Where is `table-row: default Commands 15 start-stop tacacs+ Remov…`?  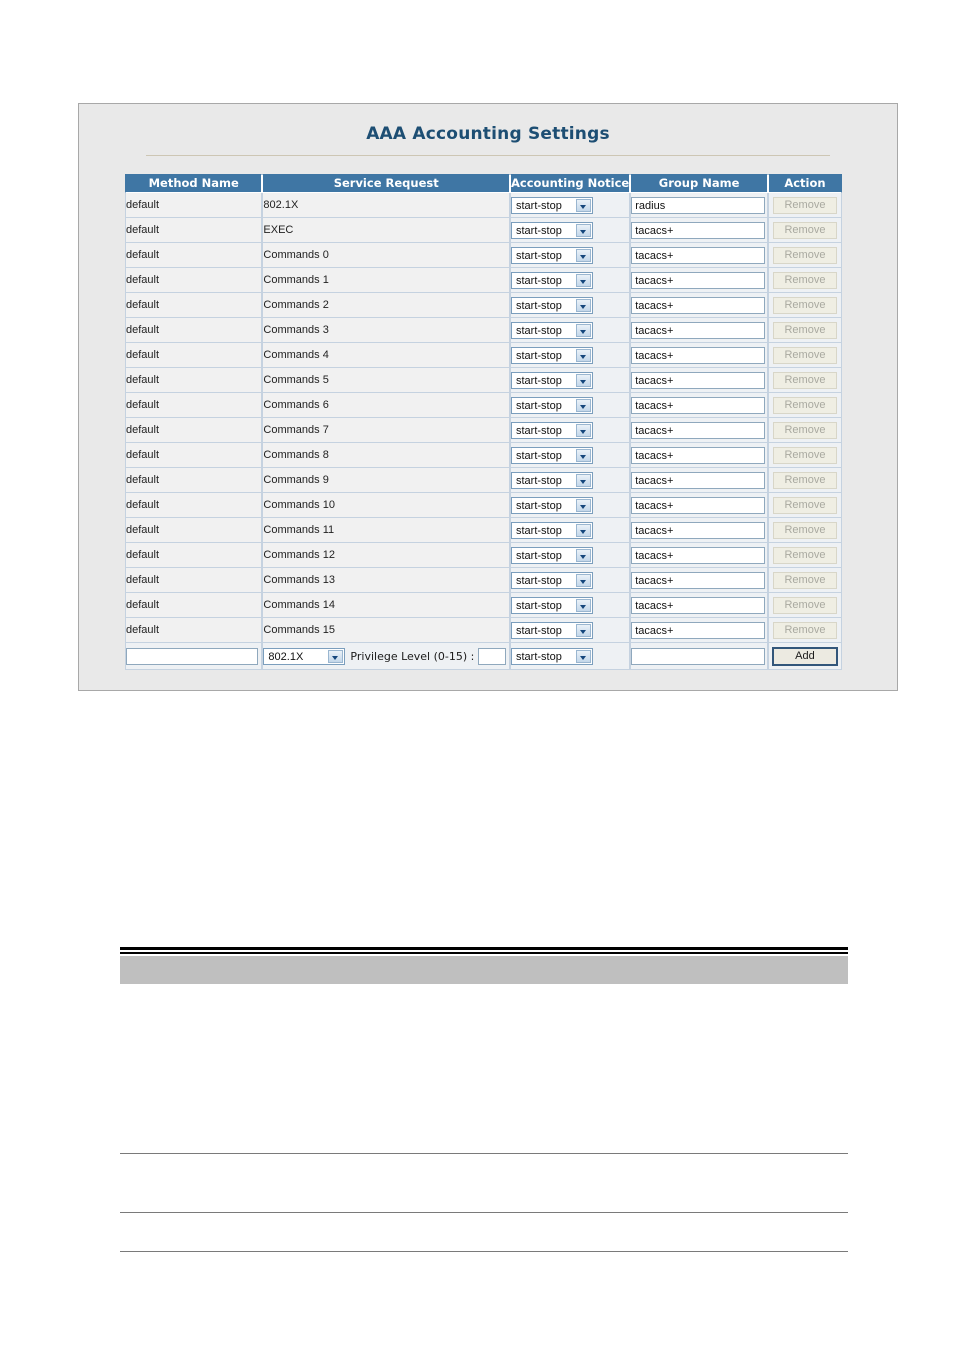 table-row: default Commands 15 start-stop tacacs+ Remov… is located at coordinates (483, 630).